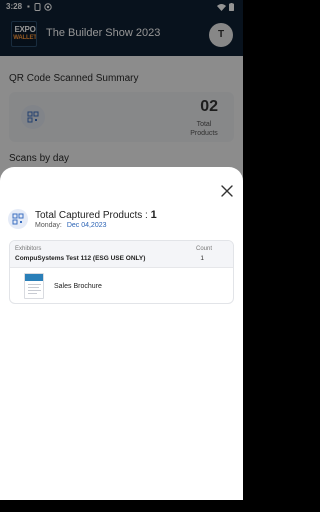  I want to click on captured-products-heading: Total Captured Products : 1, so click(96, 215).